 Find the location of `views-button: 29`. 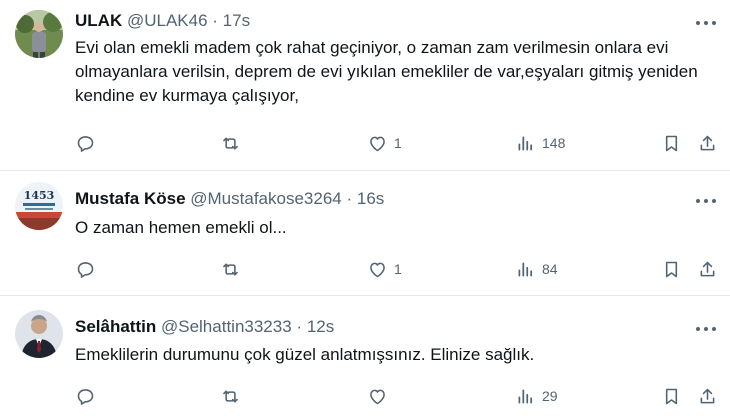

views-button: 29 is located at coordinates (536, 396).